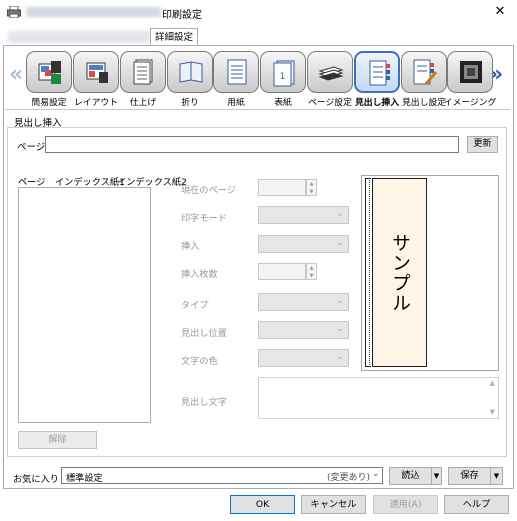  Describe the element at coordinates (57, 440) in the screenshot. I see `delete-button: 解除` at that location.